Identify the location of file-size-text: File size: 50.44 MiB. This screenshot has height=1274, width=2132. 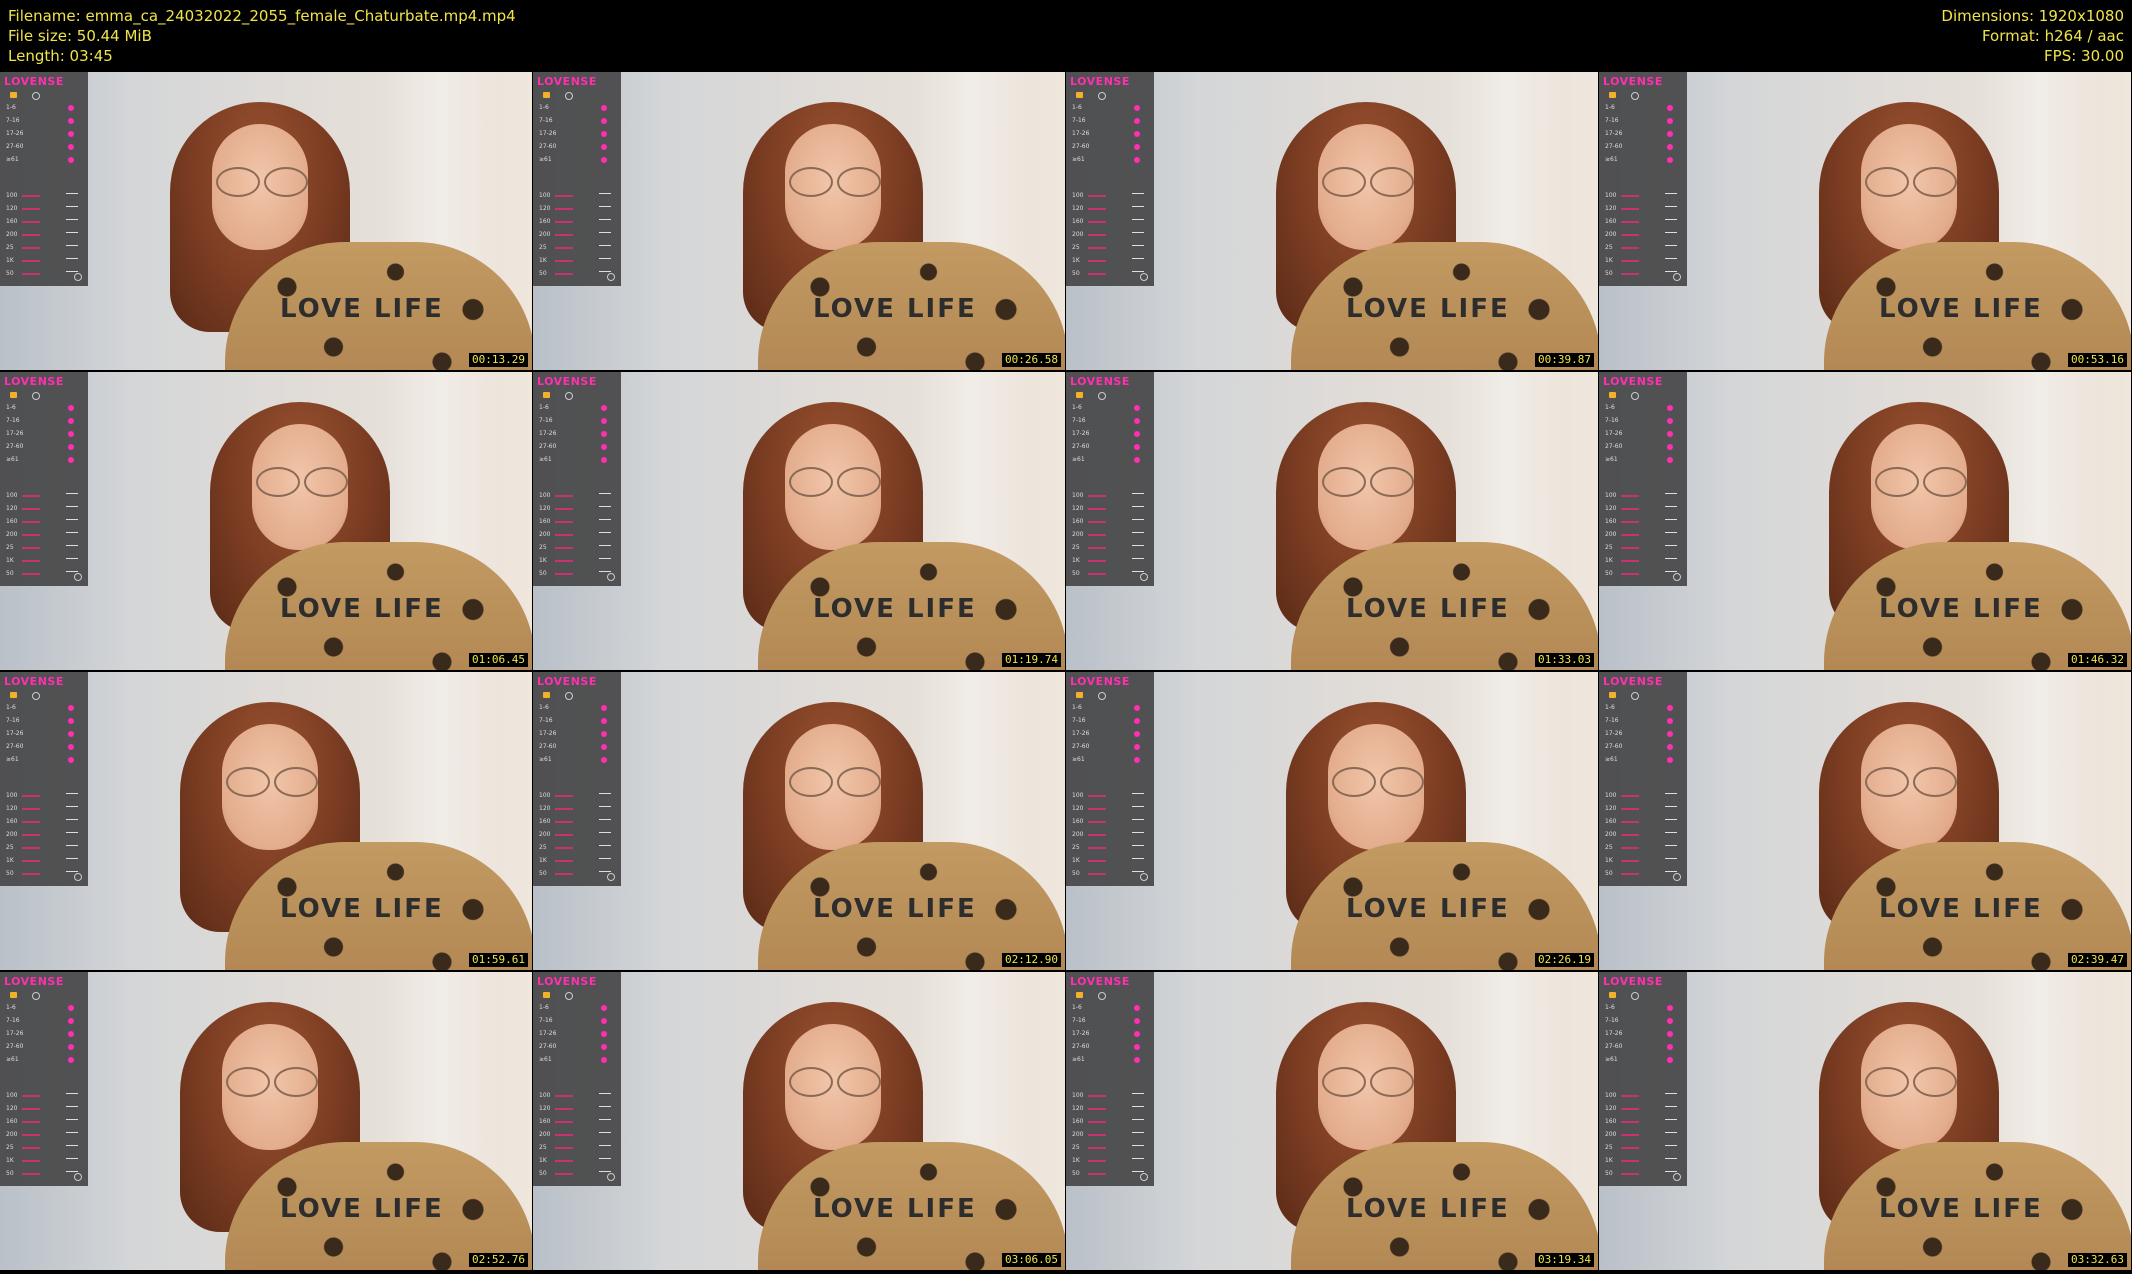
(80, 36).